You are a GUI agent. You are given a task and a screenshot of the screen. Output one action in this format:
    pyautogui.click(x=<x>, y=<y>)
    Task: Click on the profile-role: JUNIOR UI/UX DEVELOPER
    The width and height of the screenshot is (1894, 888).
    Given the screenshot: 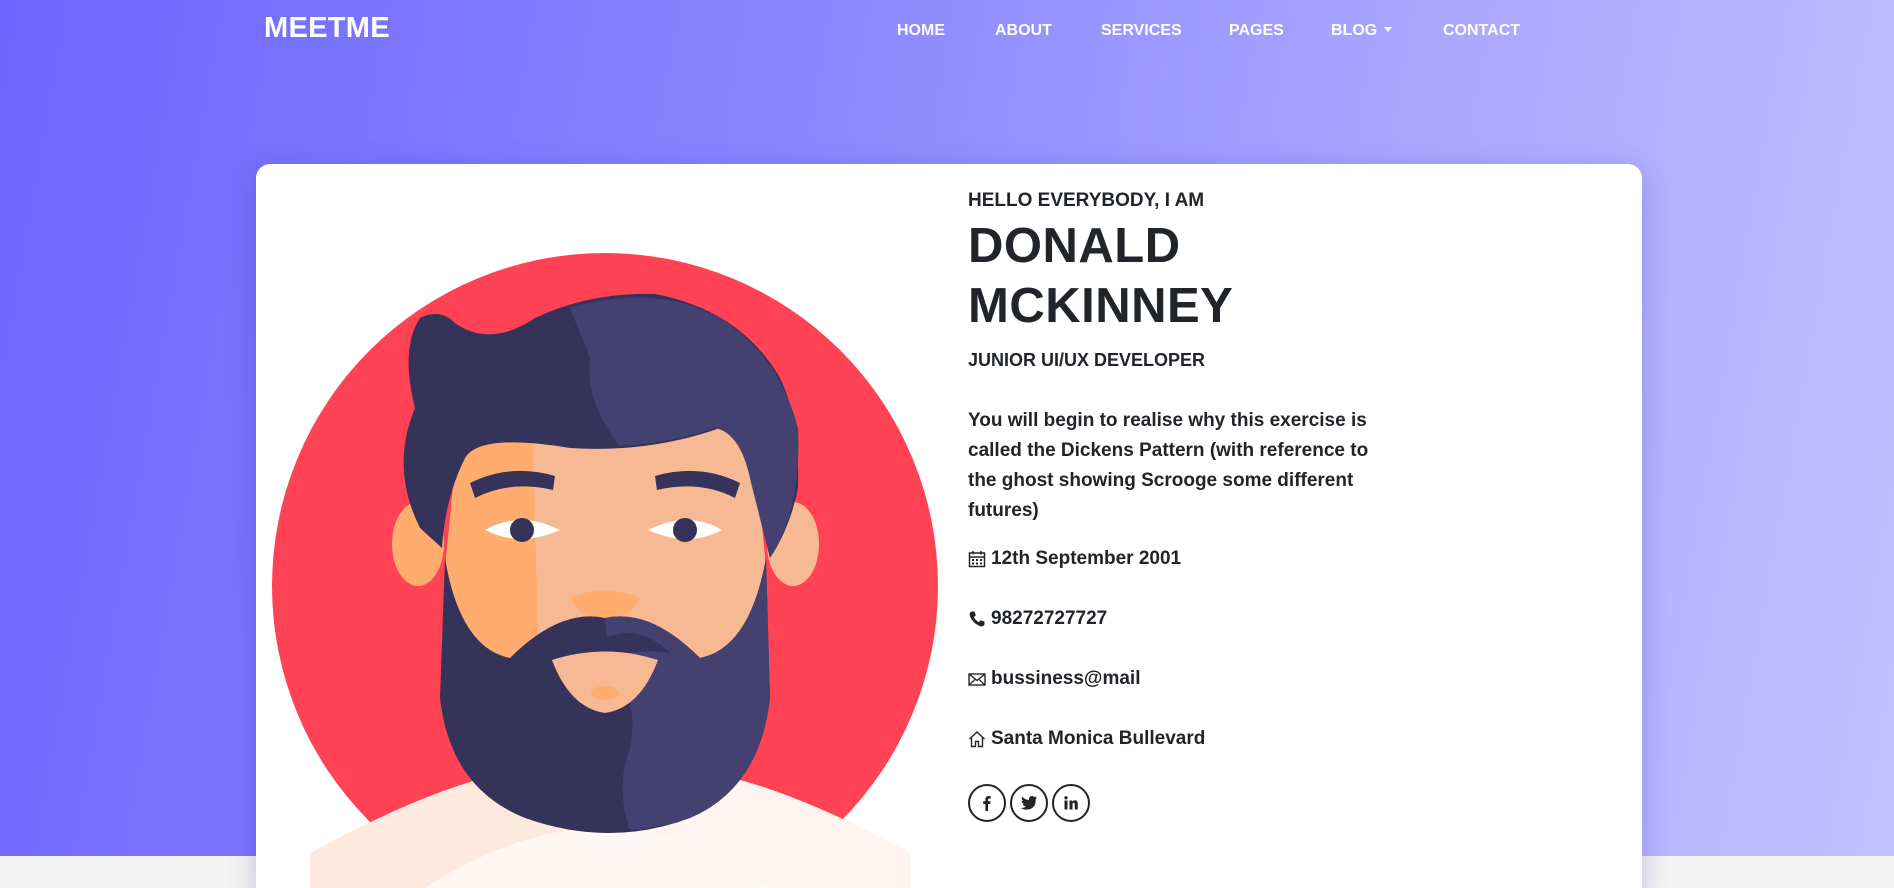 What is the action you would take?
    pyautogui.click(x=1087, y=360)
    